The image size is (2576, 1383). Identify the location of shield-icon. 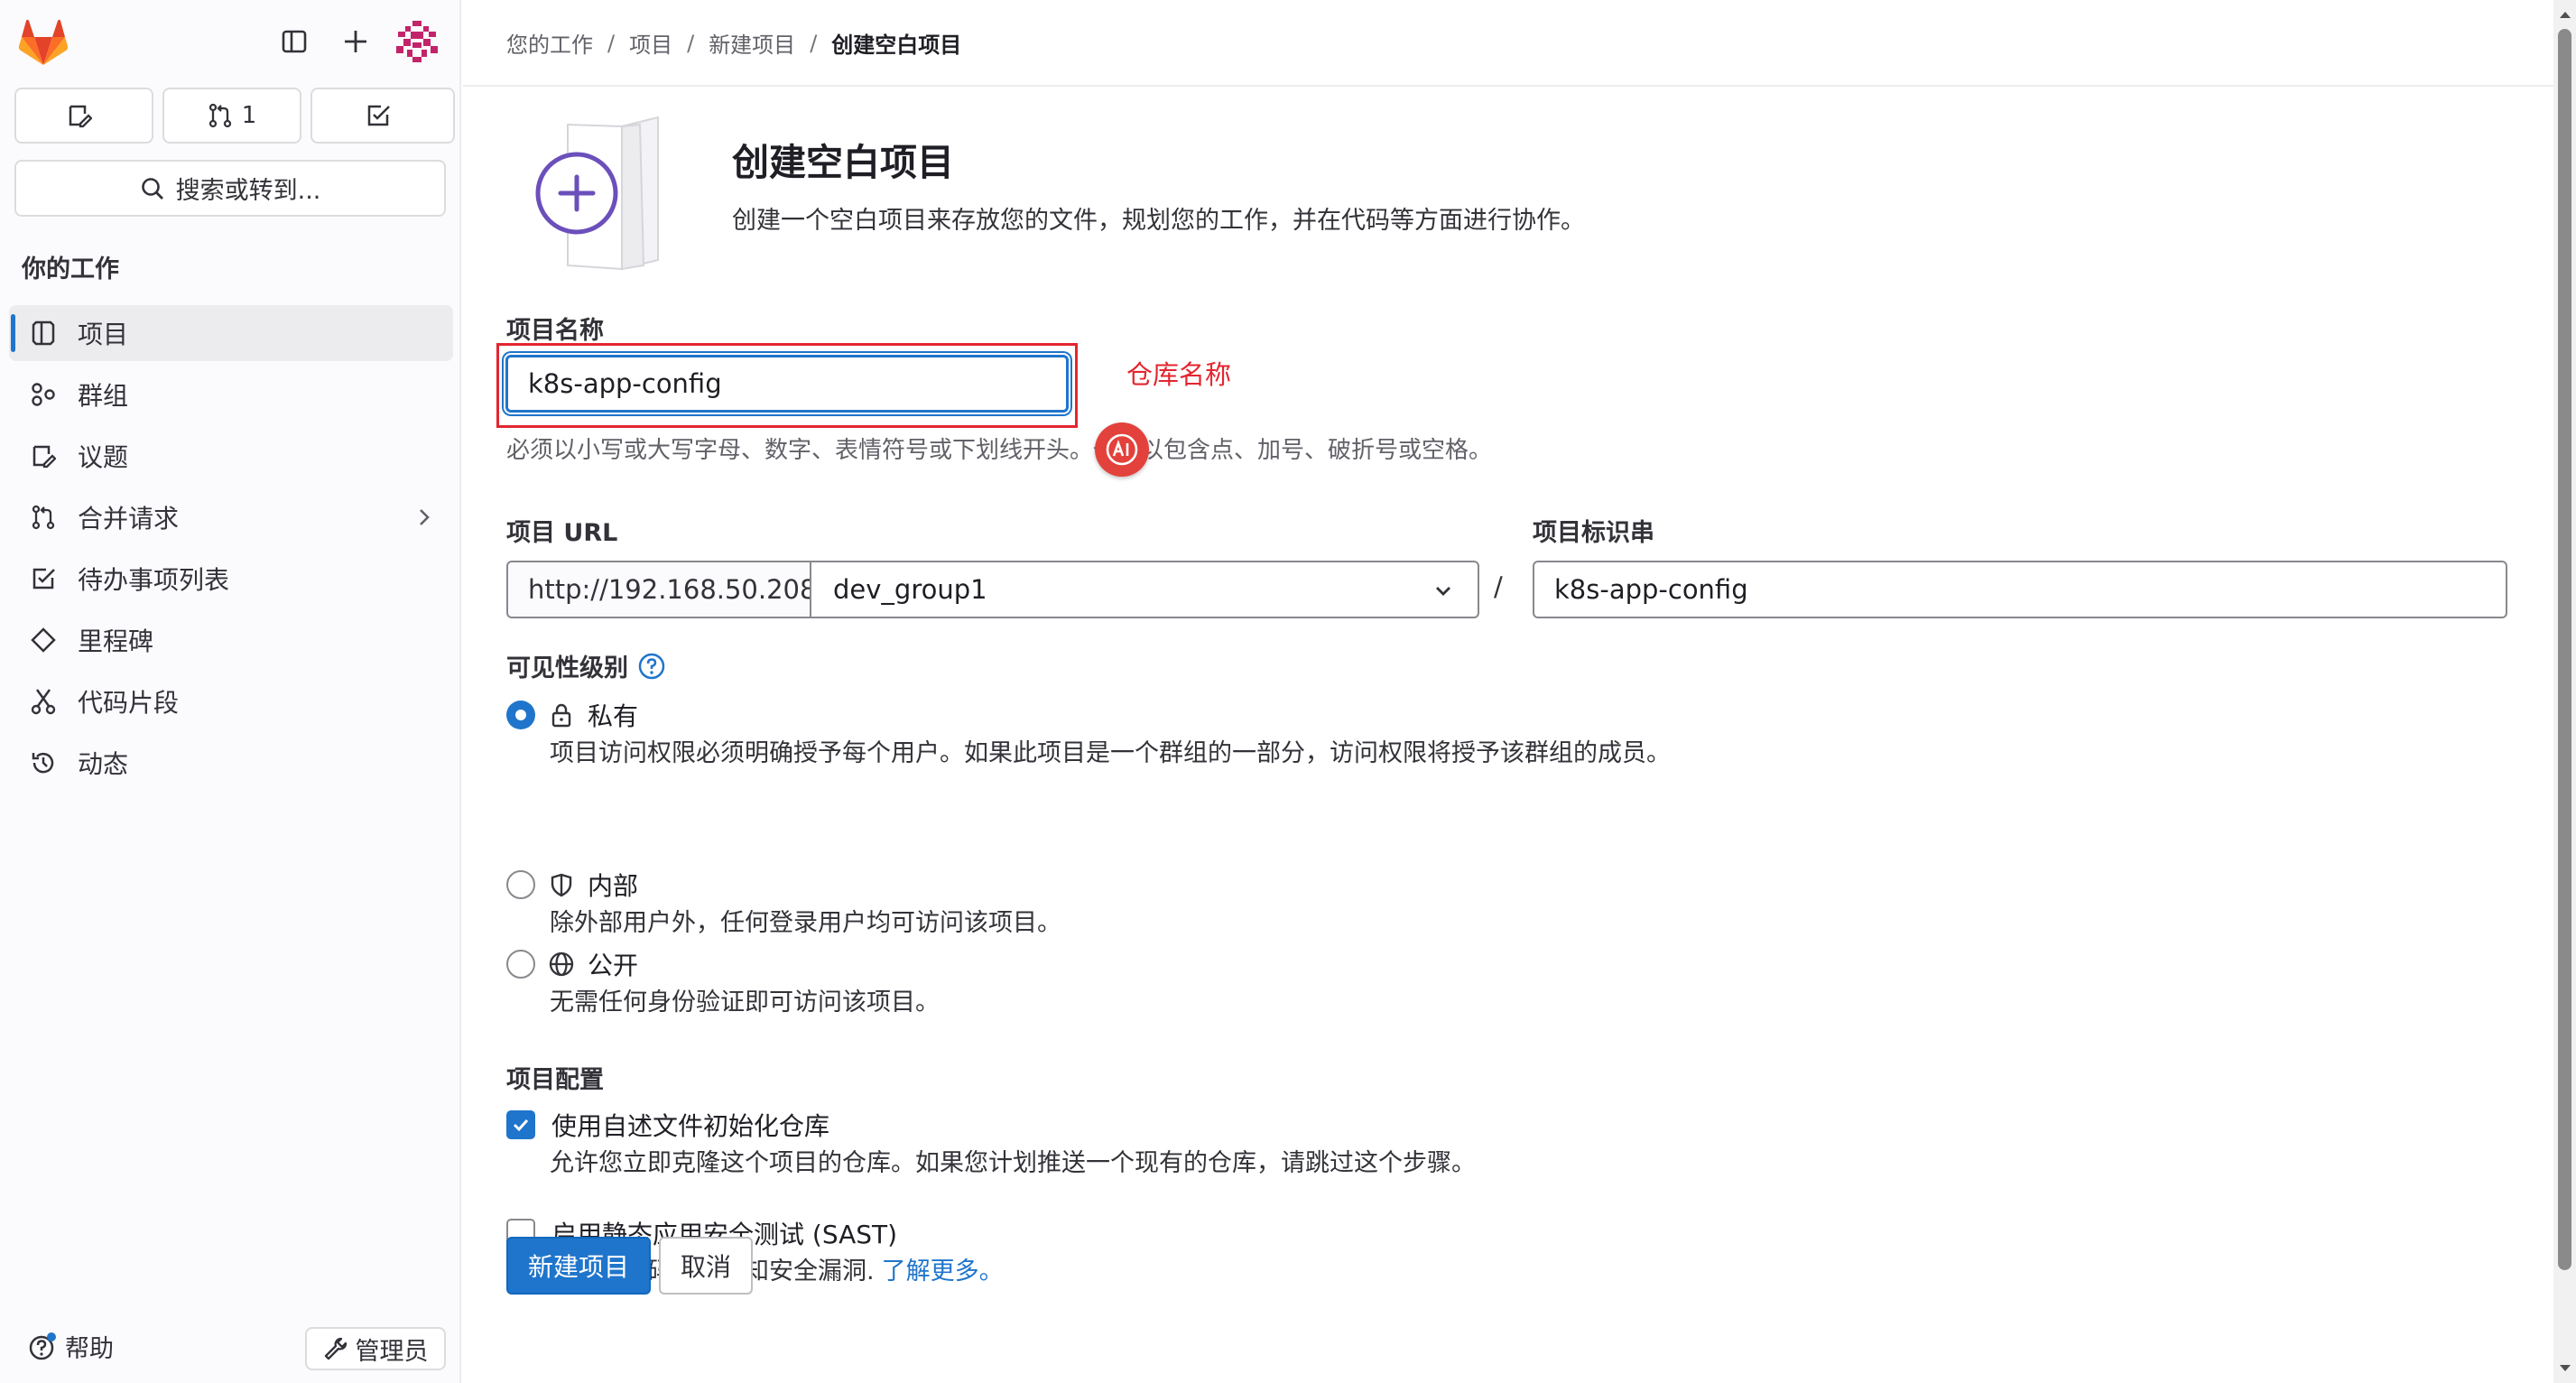
(561, 884).